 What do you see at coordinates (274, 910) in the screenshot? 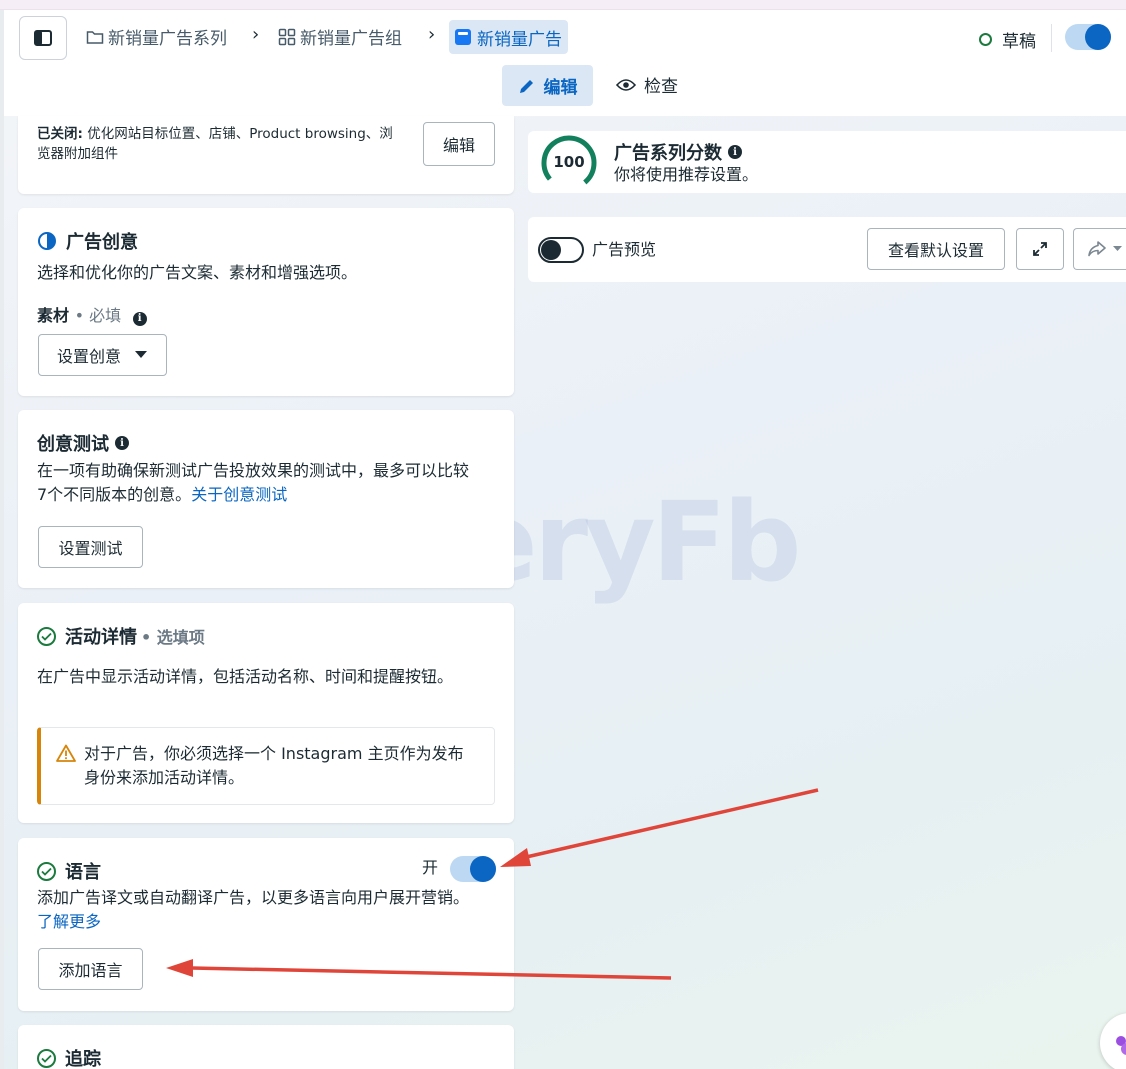
I see `language-description: 添加广告译文或自动翻译广告，以更多语言向用户展开营销。 了解更多` at bounding box center [274, 910].